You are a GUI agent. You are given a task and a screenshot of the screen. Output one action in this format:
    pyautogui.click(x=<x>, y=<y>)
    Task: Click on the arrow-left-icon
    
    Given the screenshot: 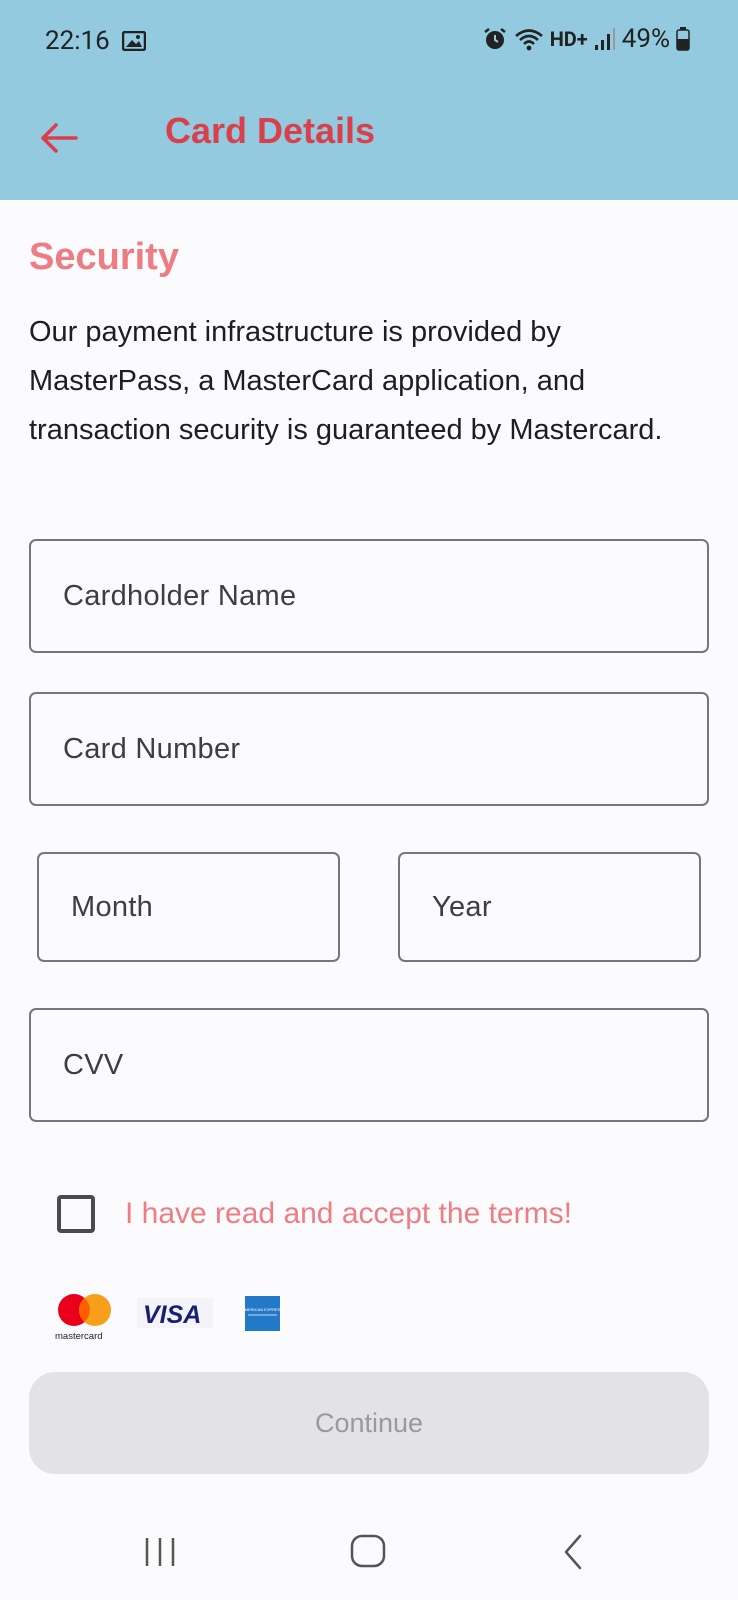 What is the action you would take?
    pyautogui.click(x=60, y=138)
    